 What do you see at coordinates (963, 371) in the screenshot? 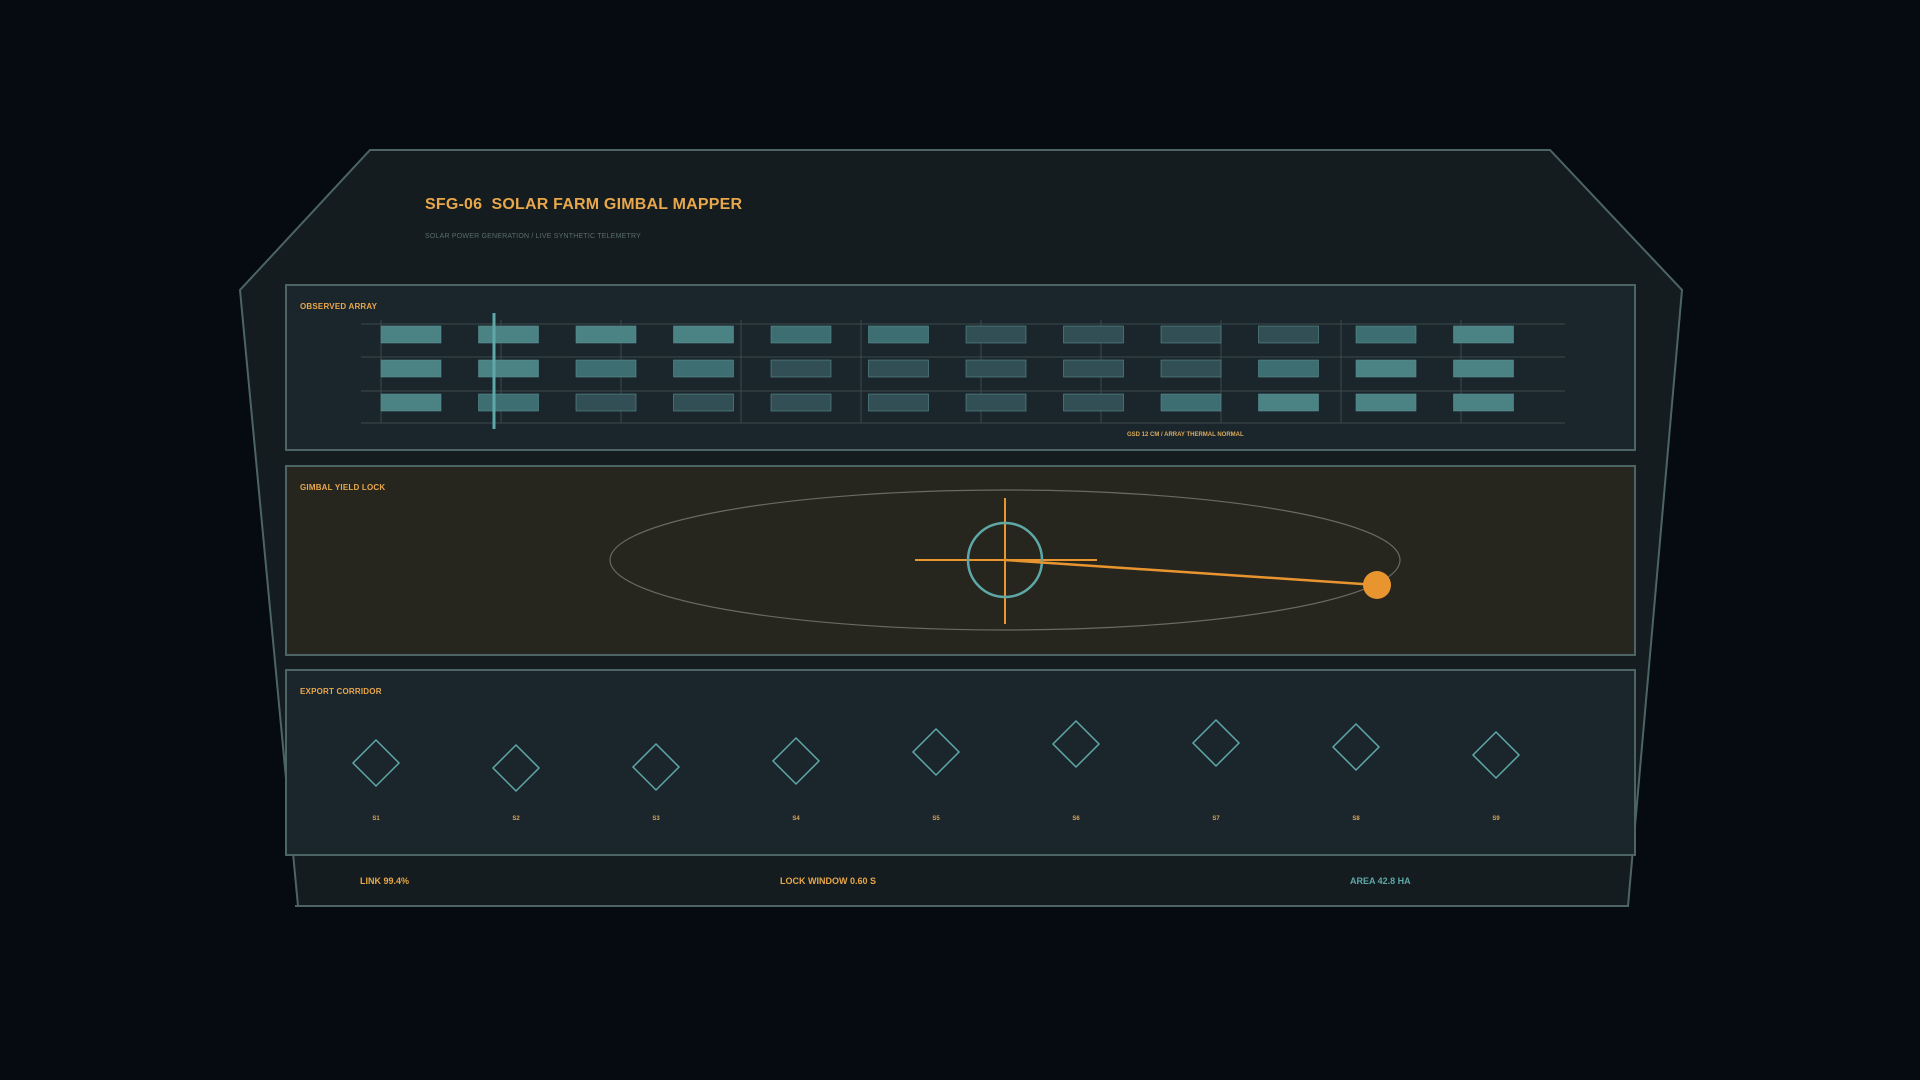
I see `solar-array-map` at bounding box center [963, 371].